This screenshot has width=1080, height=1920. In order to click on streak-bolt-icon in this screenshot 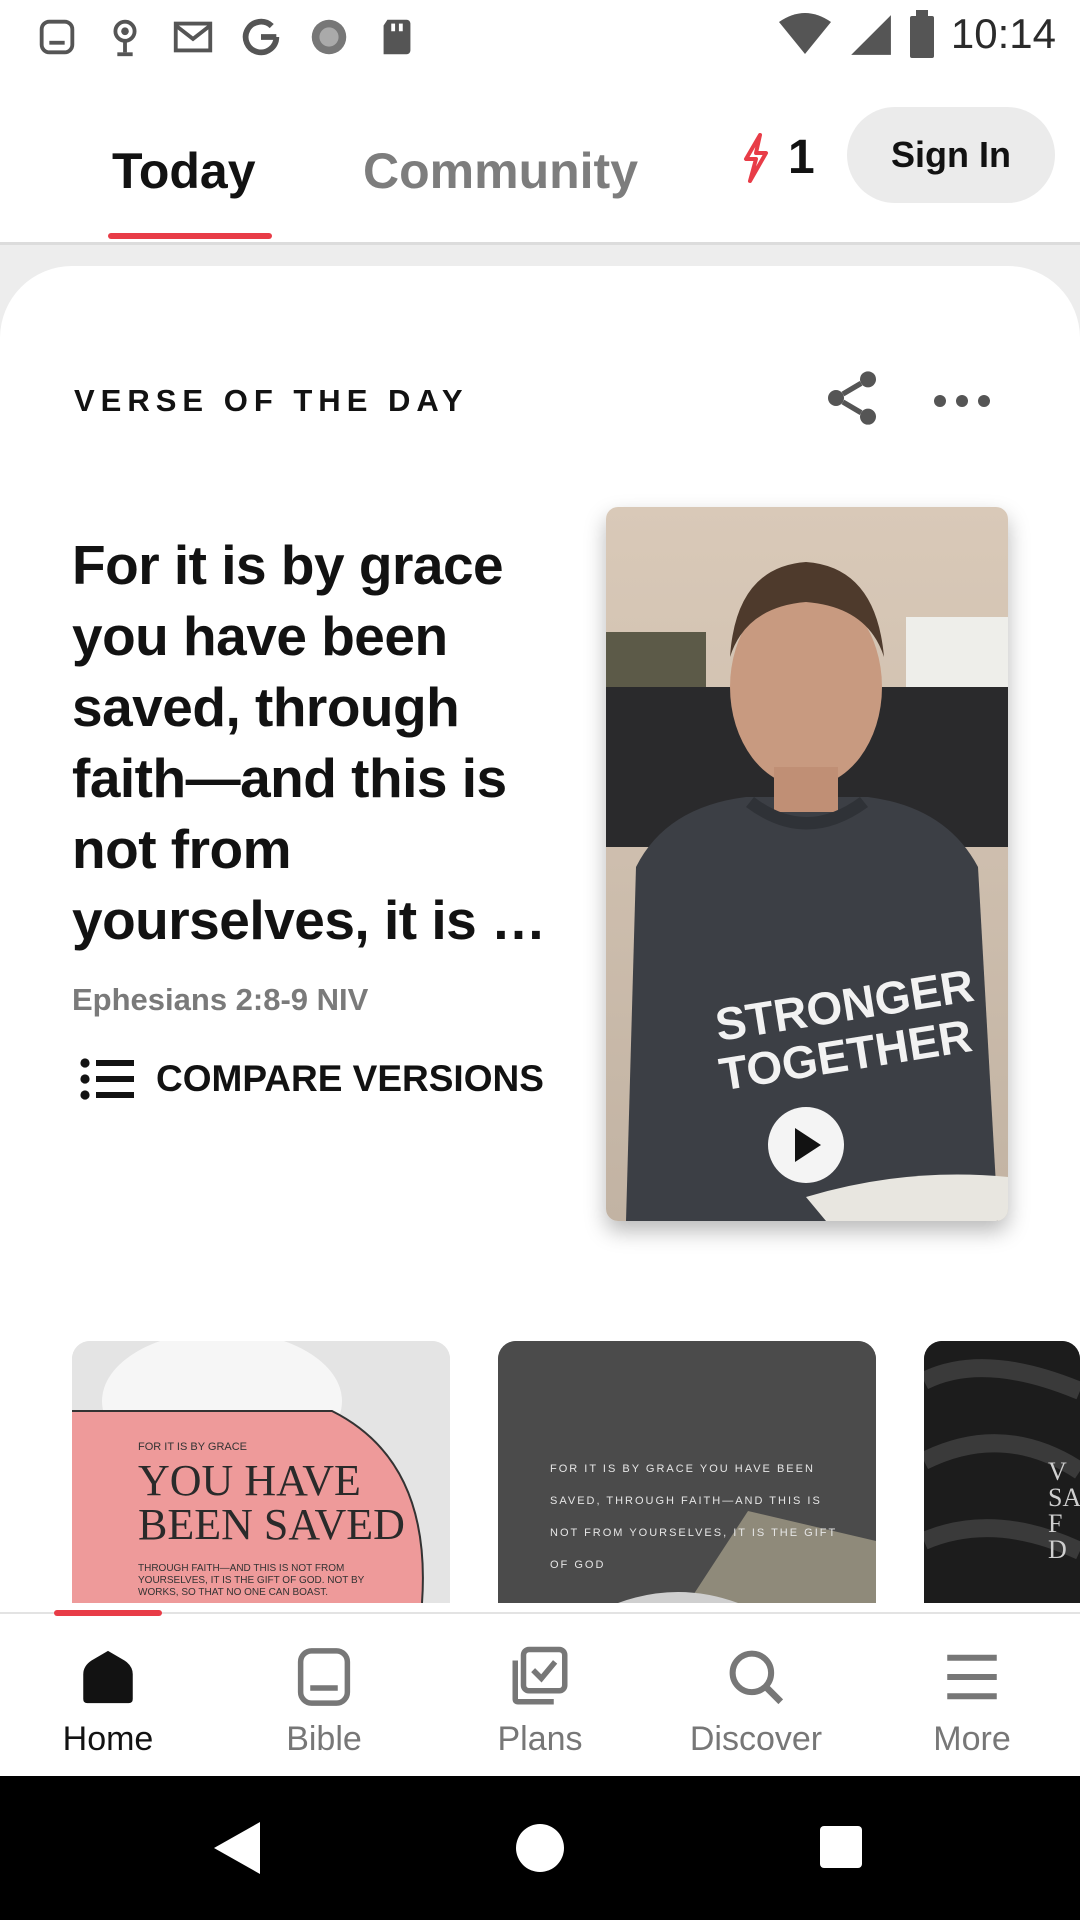, I will do `click(756, 157)`.